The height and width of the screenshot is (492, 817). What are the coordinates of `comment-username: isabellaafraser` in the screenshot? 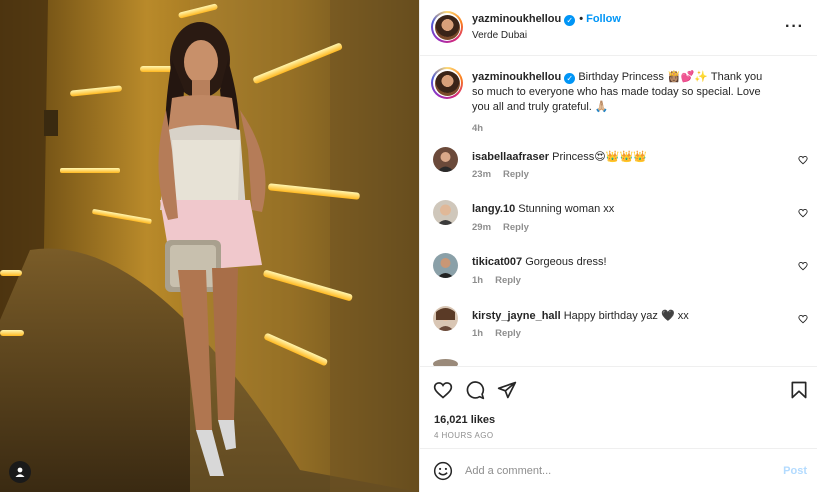 It's located at (510, 157).